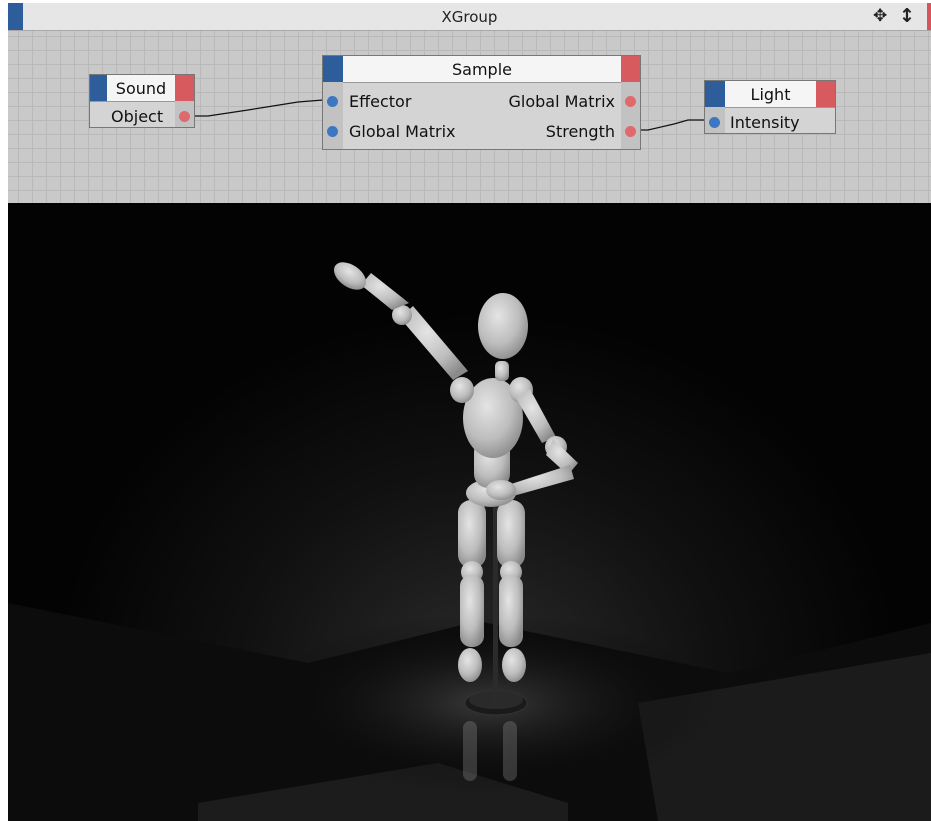 The height and width of the screenshot is (821, 931). What do you see at coordinates (332, 131) in the screenshot?
I see `sample-input-global-matrix-port` at bounding box center [332, 131].